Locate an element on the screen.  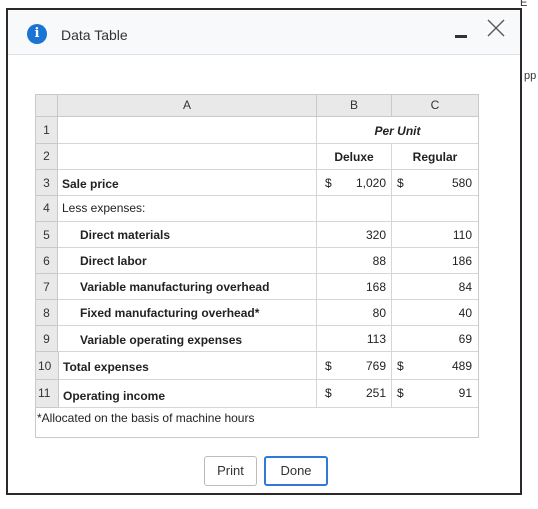
value-regular: 91 is located at coordinates (465, 393).